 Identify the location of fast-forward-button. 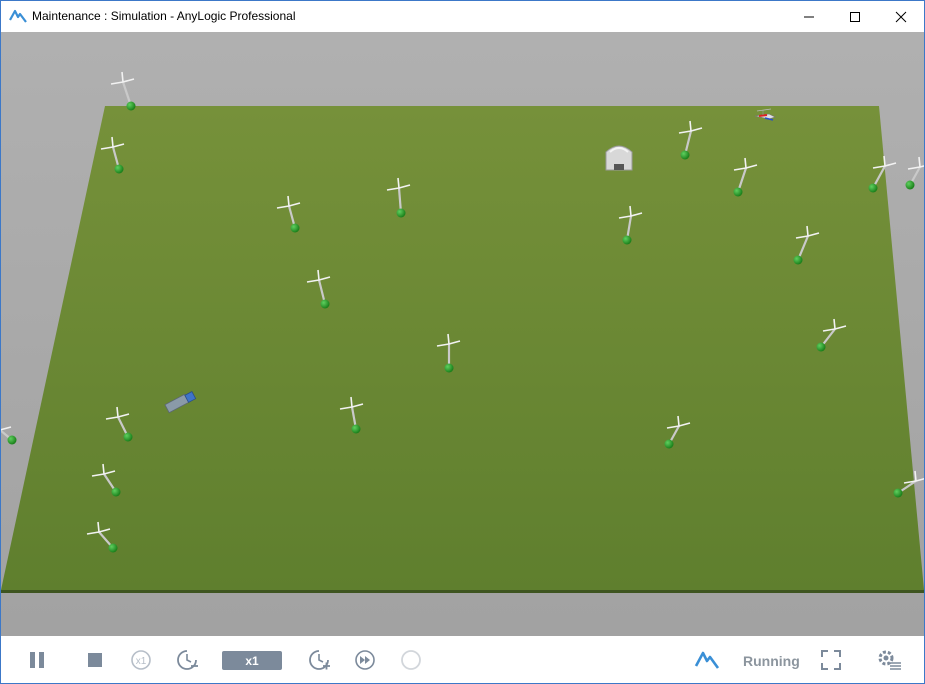
(365, 660).